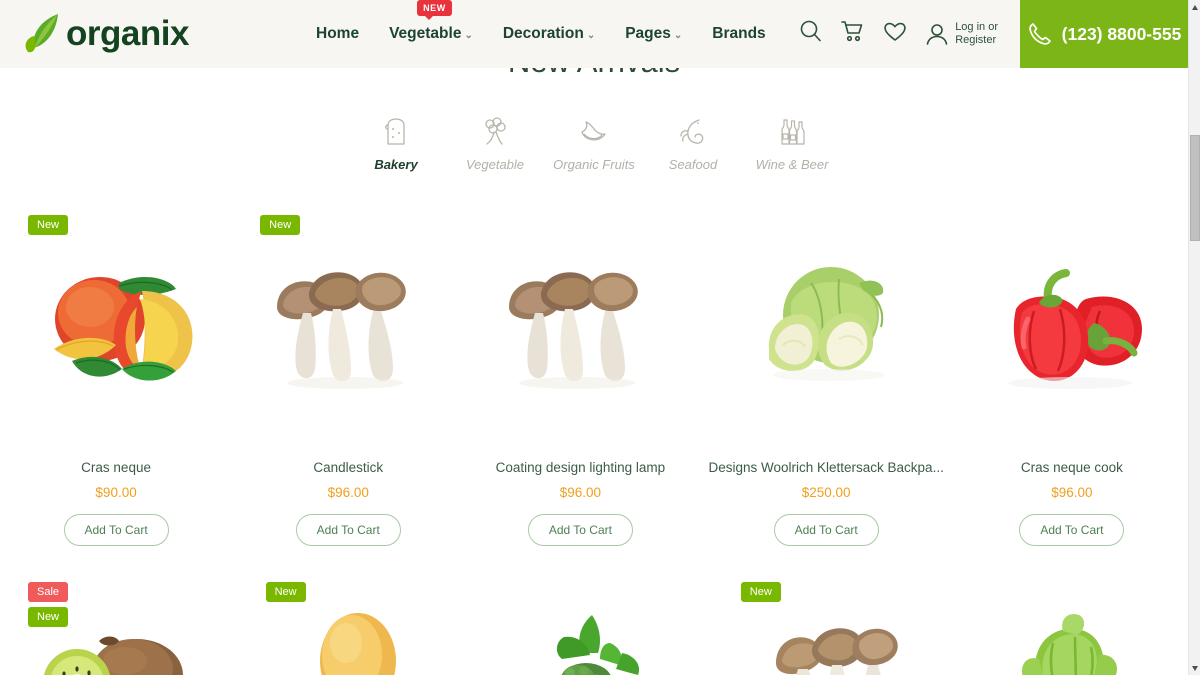 The width and height of the screenshot is (1200, 675). I want to click on nav-item-decoration: Decoration ⌄, so click(549, 34).